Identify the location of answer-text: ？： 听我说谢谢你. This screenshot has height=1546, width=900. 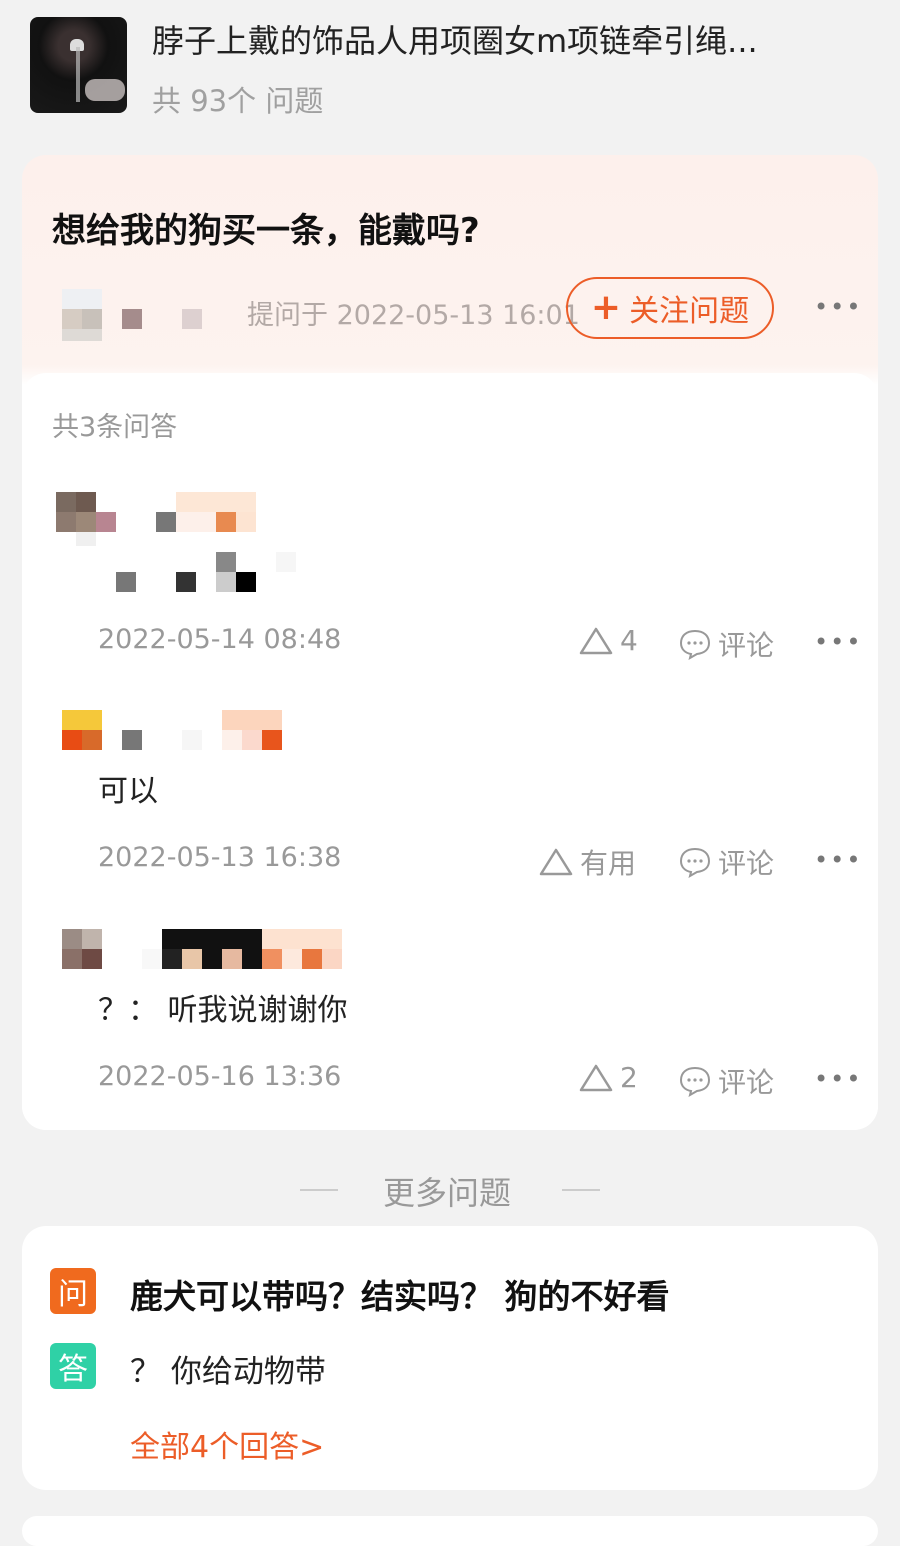
(223, 1010).